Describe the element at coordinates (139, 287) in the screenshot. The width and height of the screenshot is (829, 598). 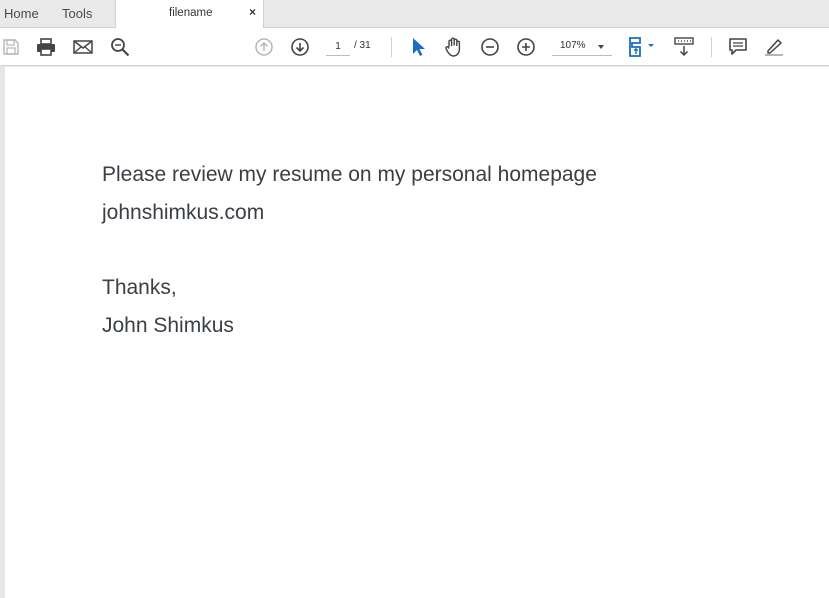
I see `document-text-line: Thanks,` at that location.